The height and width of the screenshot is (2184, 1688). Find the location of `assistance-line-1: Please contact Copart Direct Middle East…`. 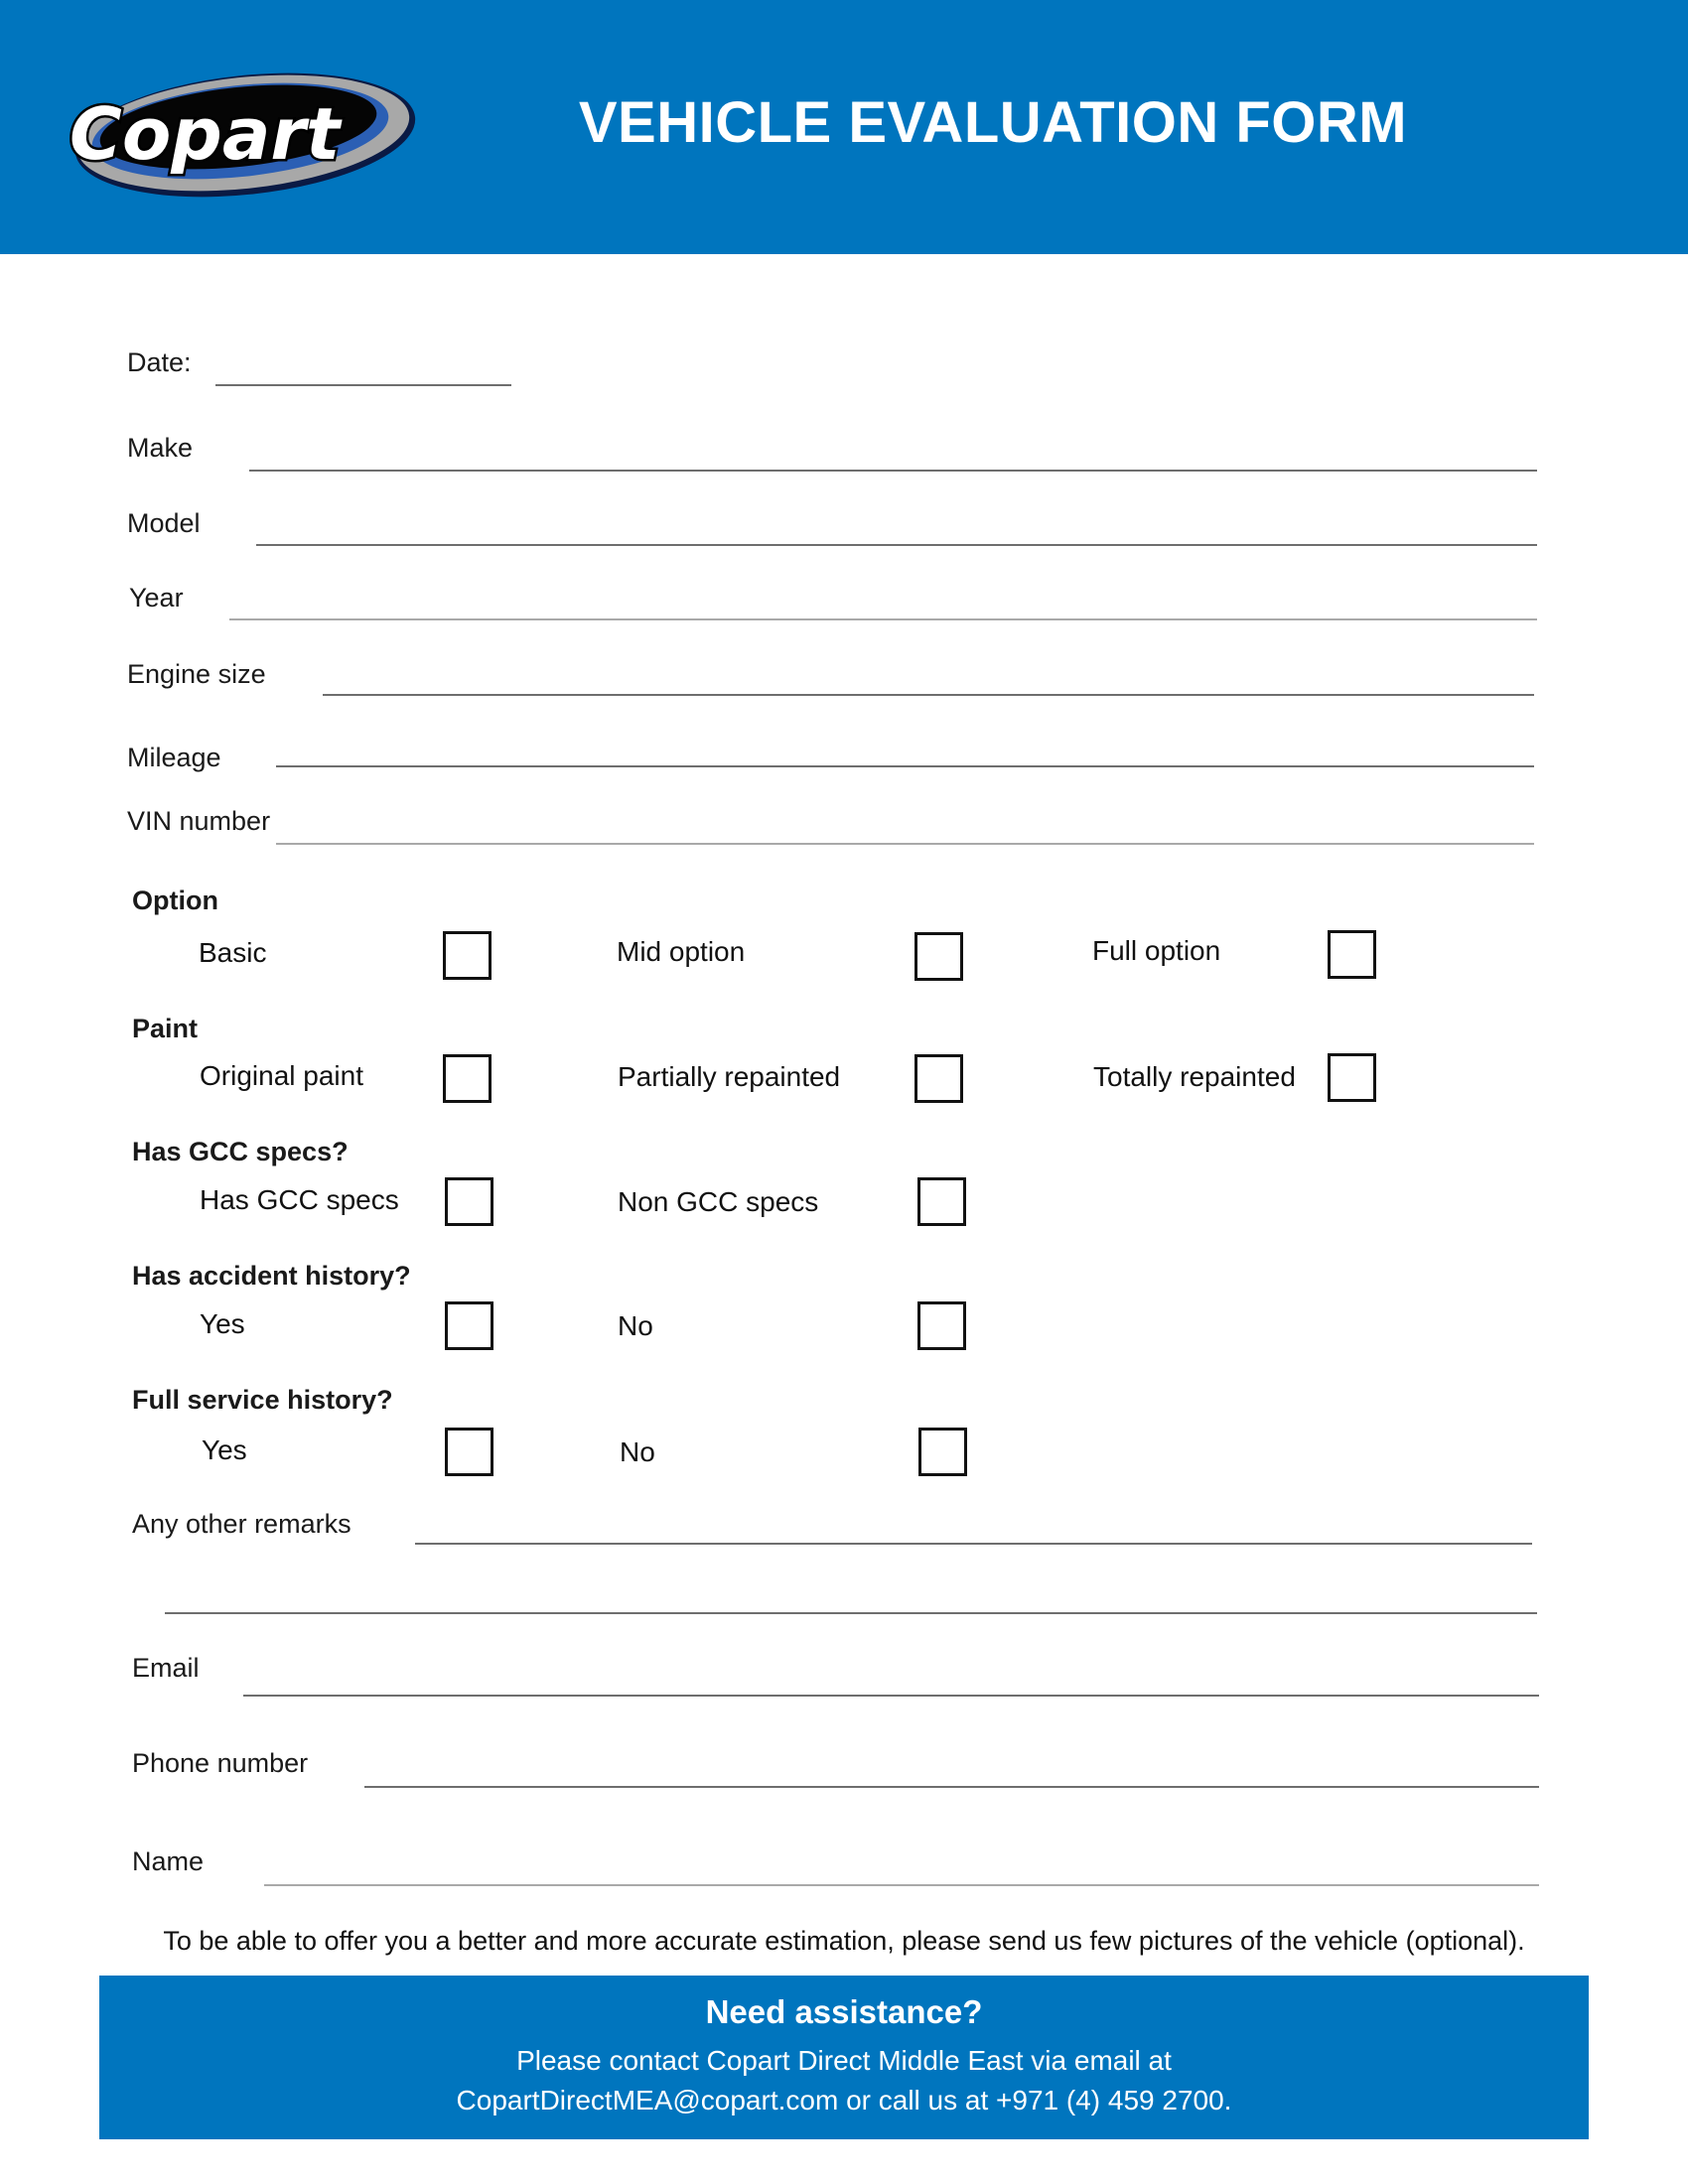

assistance-line-1: Please contact Copart Direct Middle East… is located at coordinates (844, 2060).